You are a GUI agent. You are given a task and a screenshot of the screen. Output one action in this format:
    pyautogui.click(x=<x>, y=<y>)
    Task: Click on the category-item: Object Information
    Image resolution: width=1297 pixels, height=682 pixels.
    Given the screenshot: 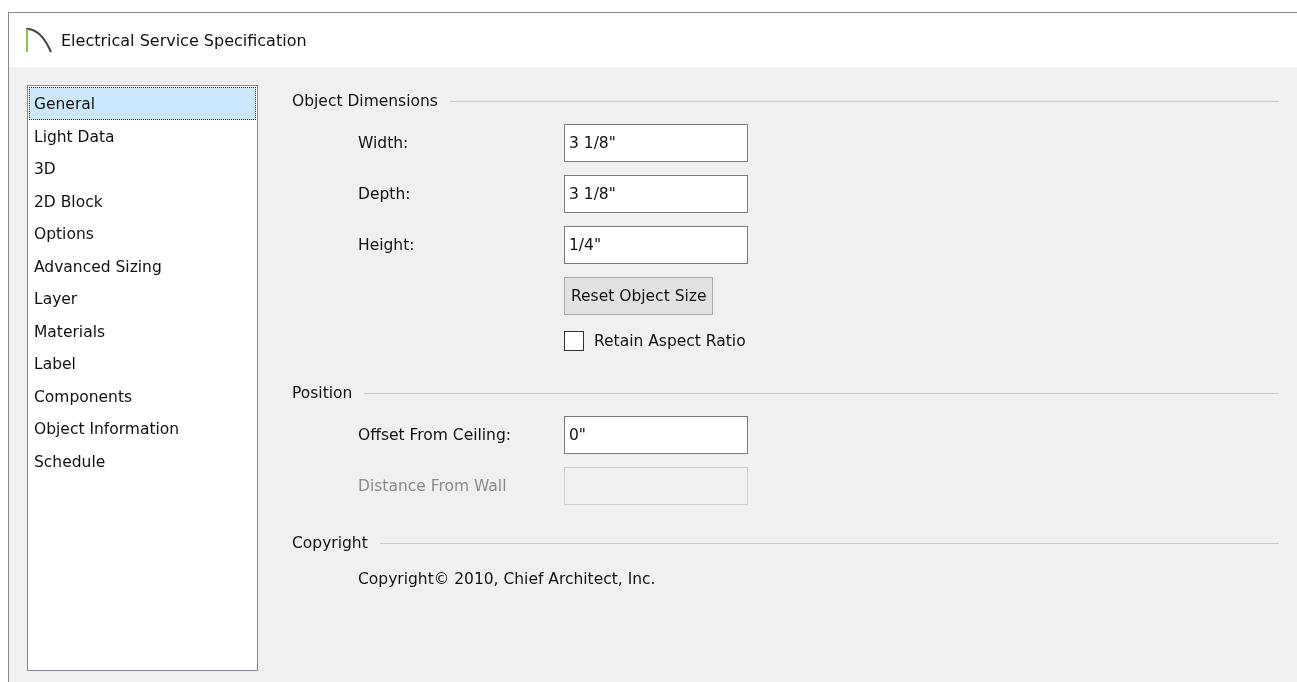 What is the action you would take?
    pyautogui.click(x=142, y=428)
    